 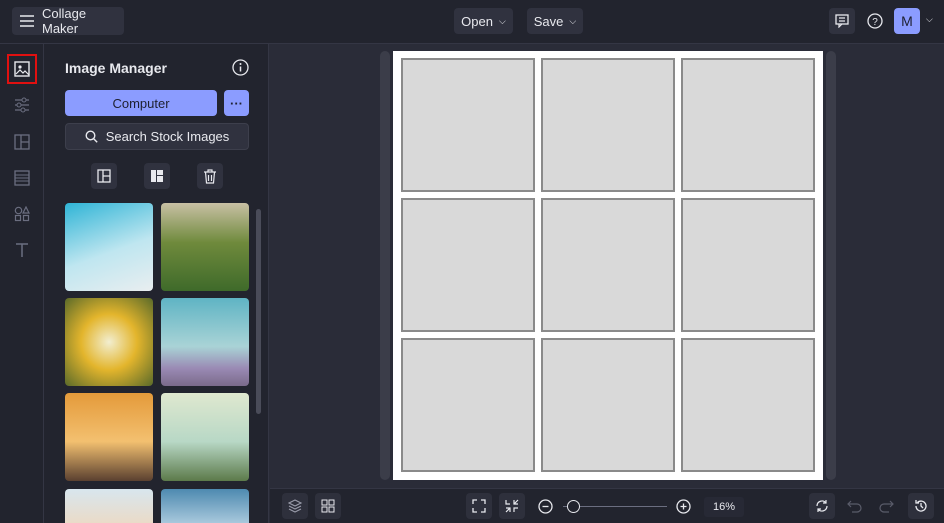 I want to click on open-label: Open, so click(x=477, y=21).